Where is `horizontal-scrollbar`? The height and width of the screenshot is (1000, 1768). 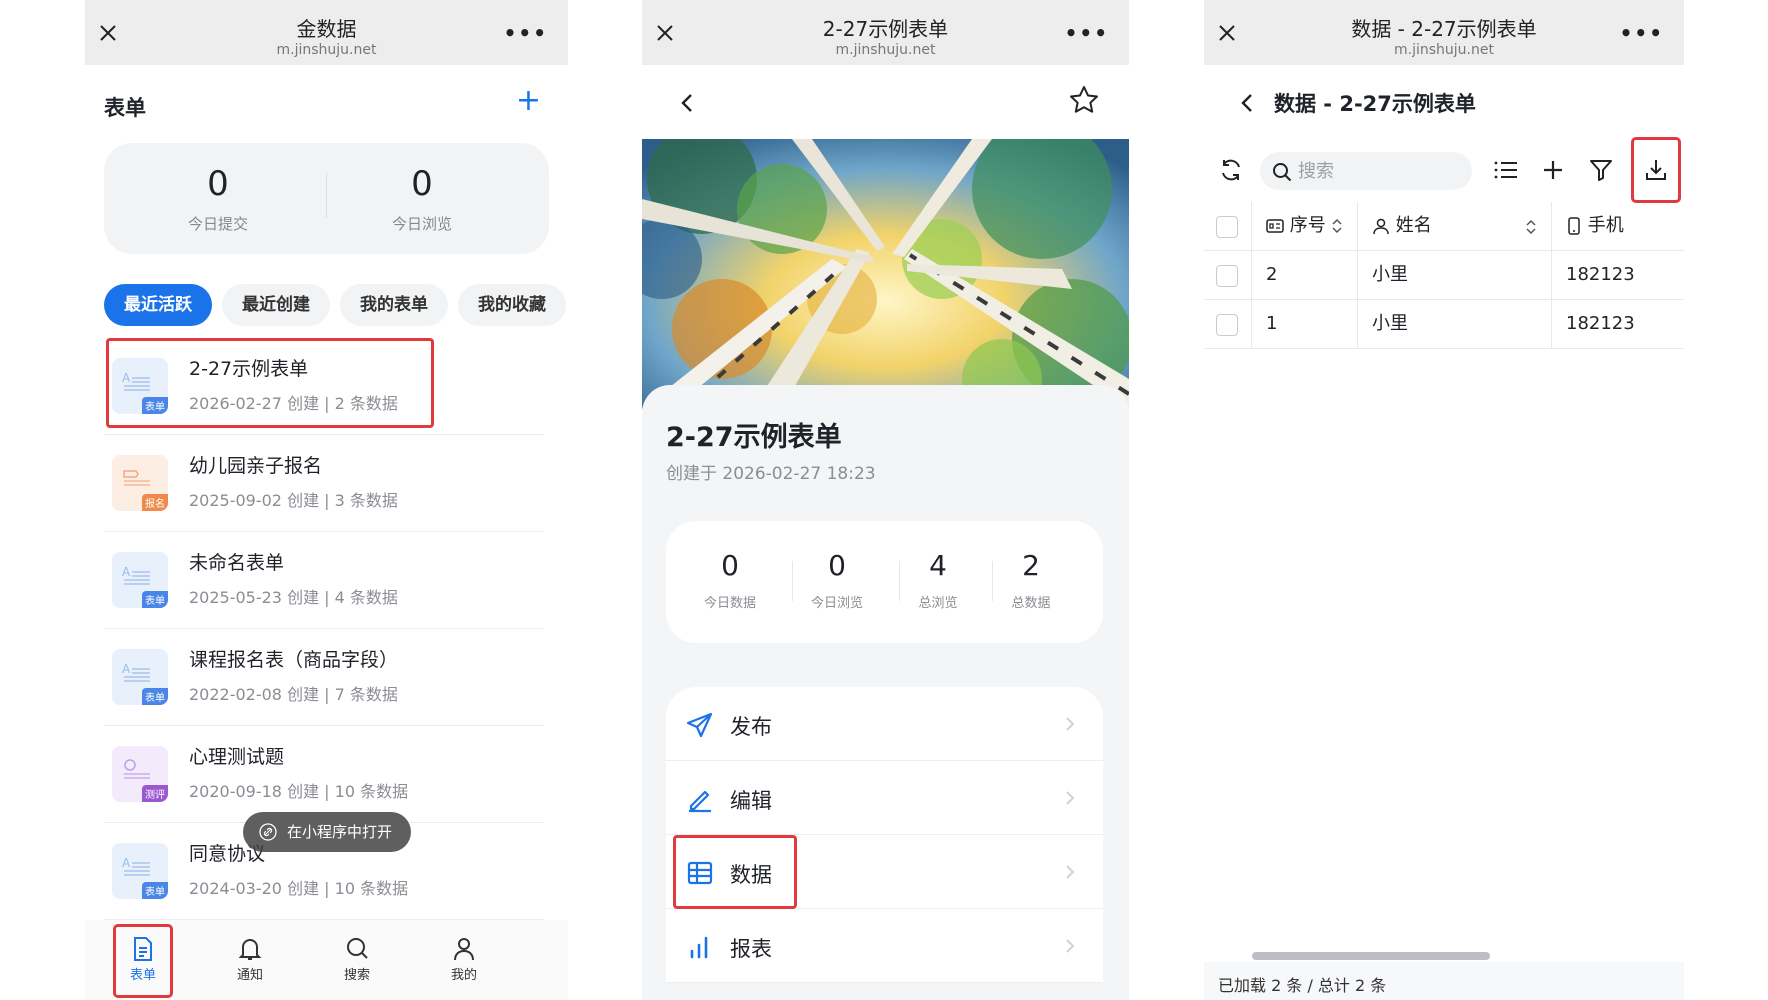
horizontal-scrollbar is located at coordinates (1371, 956).